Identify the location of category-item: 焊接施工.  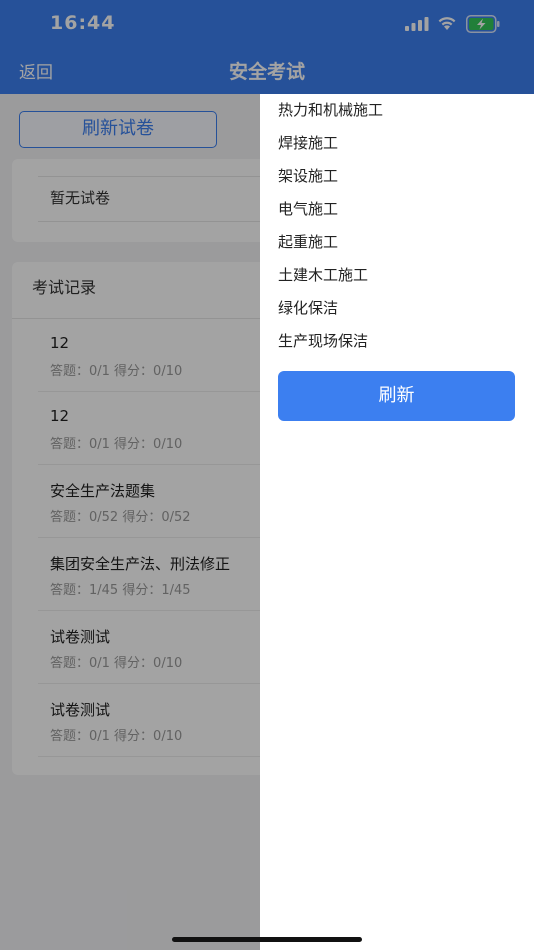
(330, 147).